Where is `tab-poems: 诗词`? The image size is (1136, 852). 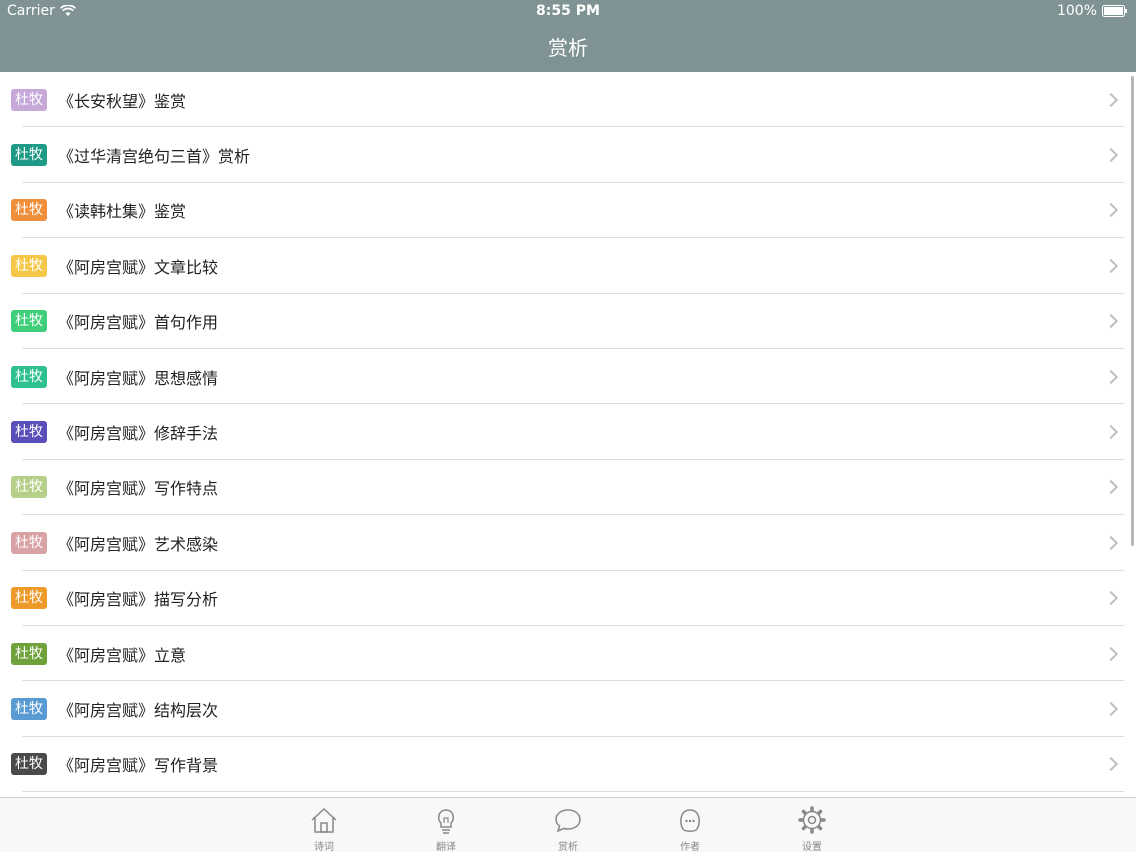 tab-poems: 诗词 is located at coordinates (324, 828).